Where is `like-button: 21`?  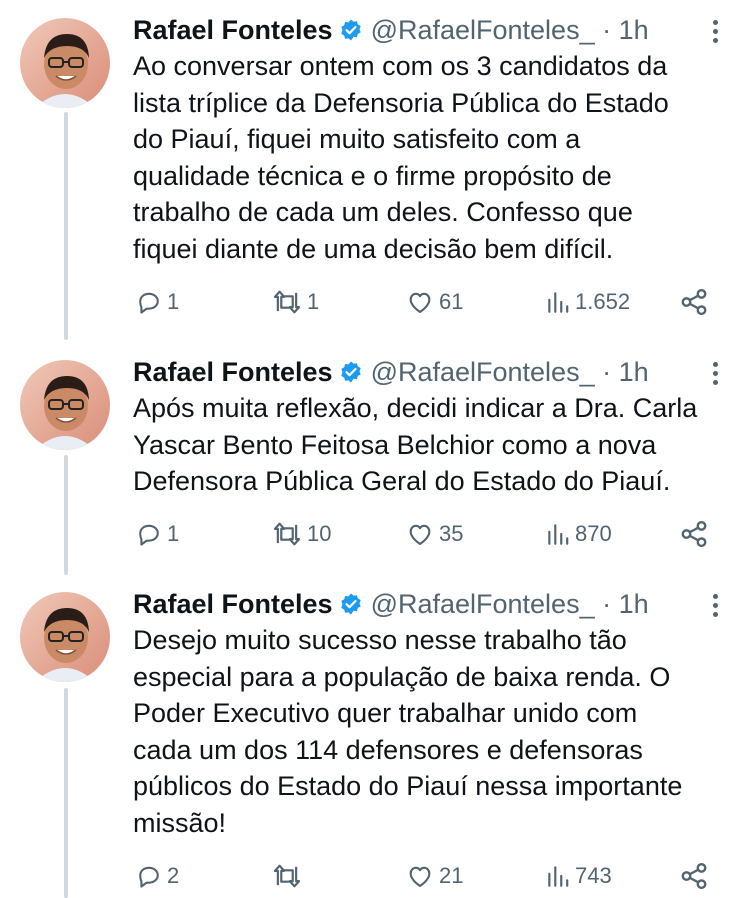
like-button: 21 is located at coordinates (434, 876).